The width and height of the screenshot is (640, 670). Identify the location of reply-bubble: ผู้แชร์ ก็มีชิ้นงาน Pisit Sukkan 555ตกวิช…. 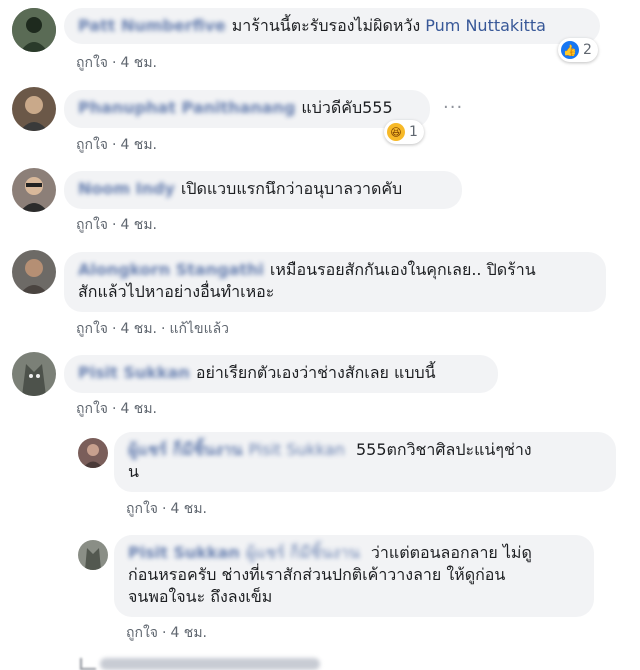
(365, 462).